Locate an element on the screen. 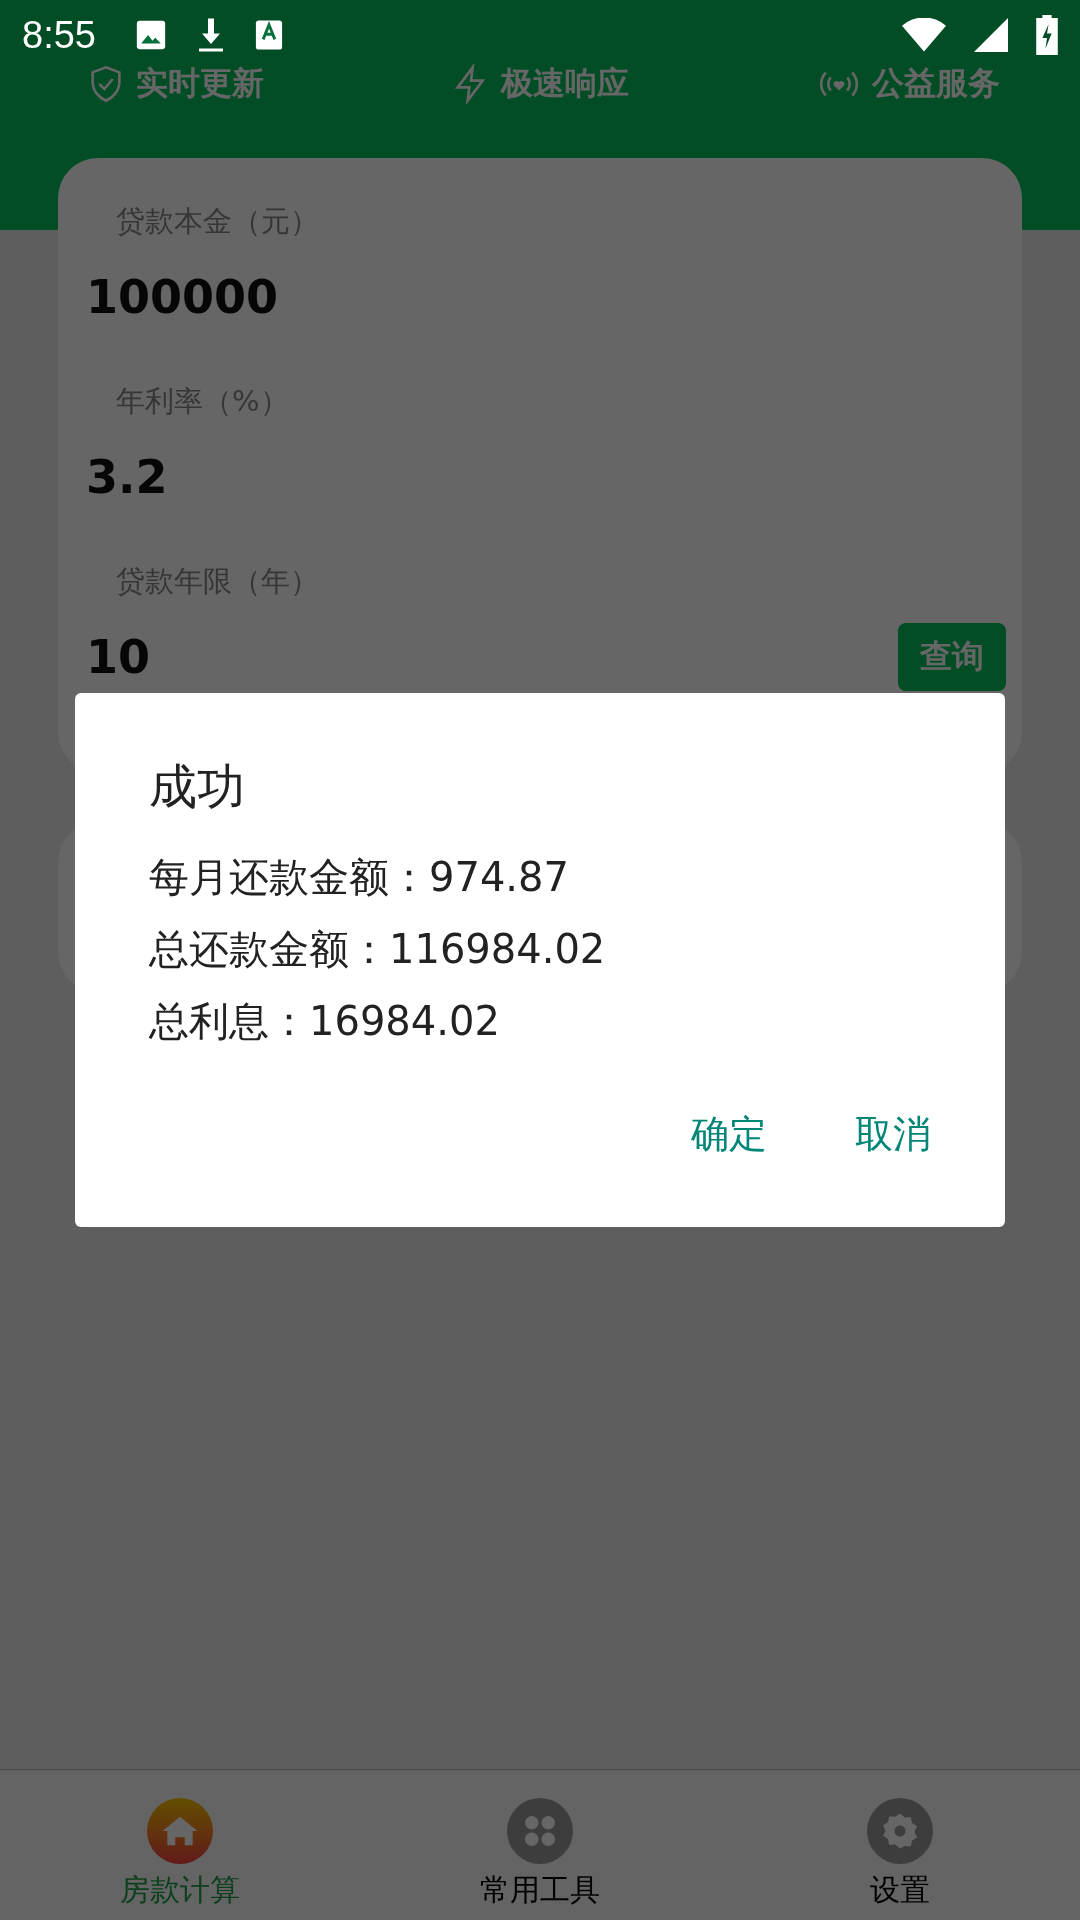 Image resolution: width=1080 pixels, height=1920 pixels. nav-tab: 常用工具 is located at coordinates (540, 1845).